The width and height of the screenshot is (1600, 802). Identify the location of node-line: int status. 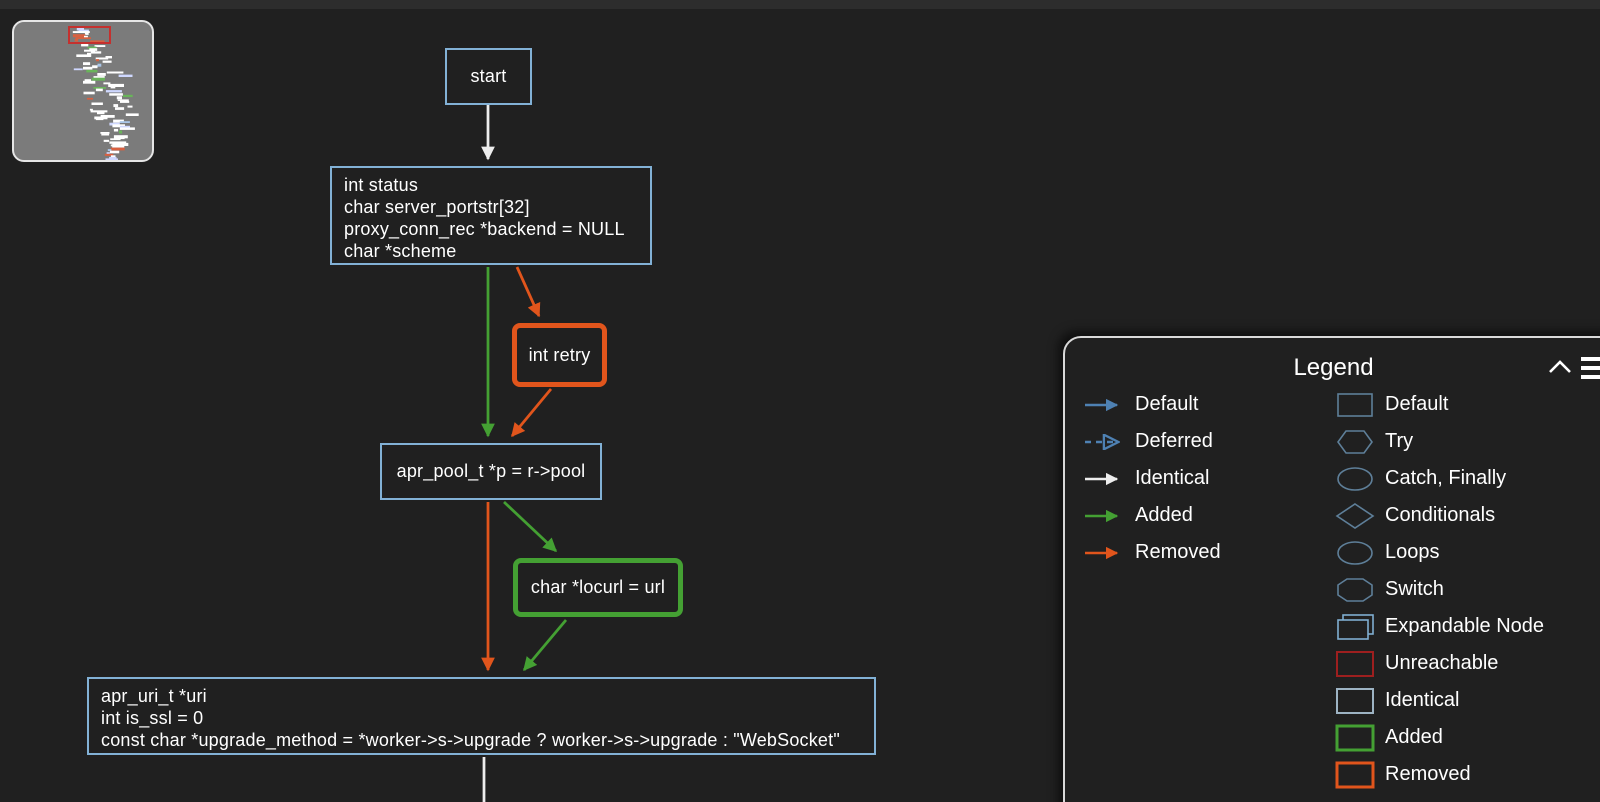
(381, 185).